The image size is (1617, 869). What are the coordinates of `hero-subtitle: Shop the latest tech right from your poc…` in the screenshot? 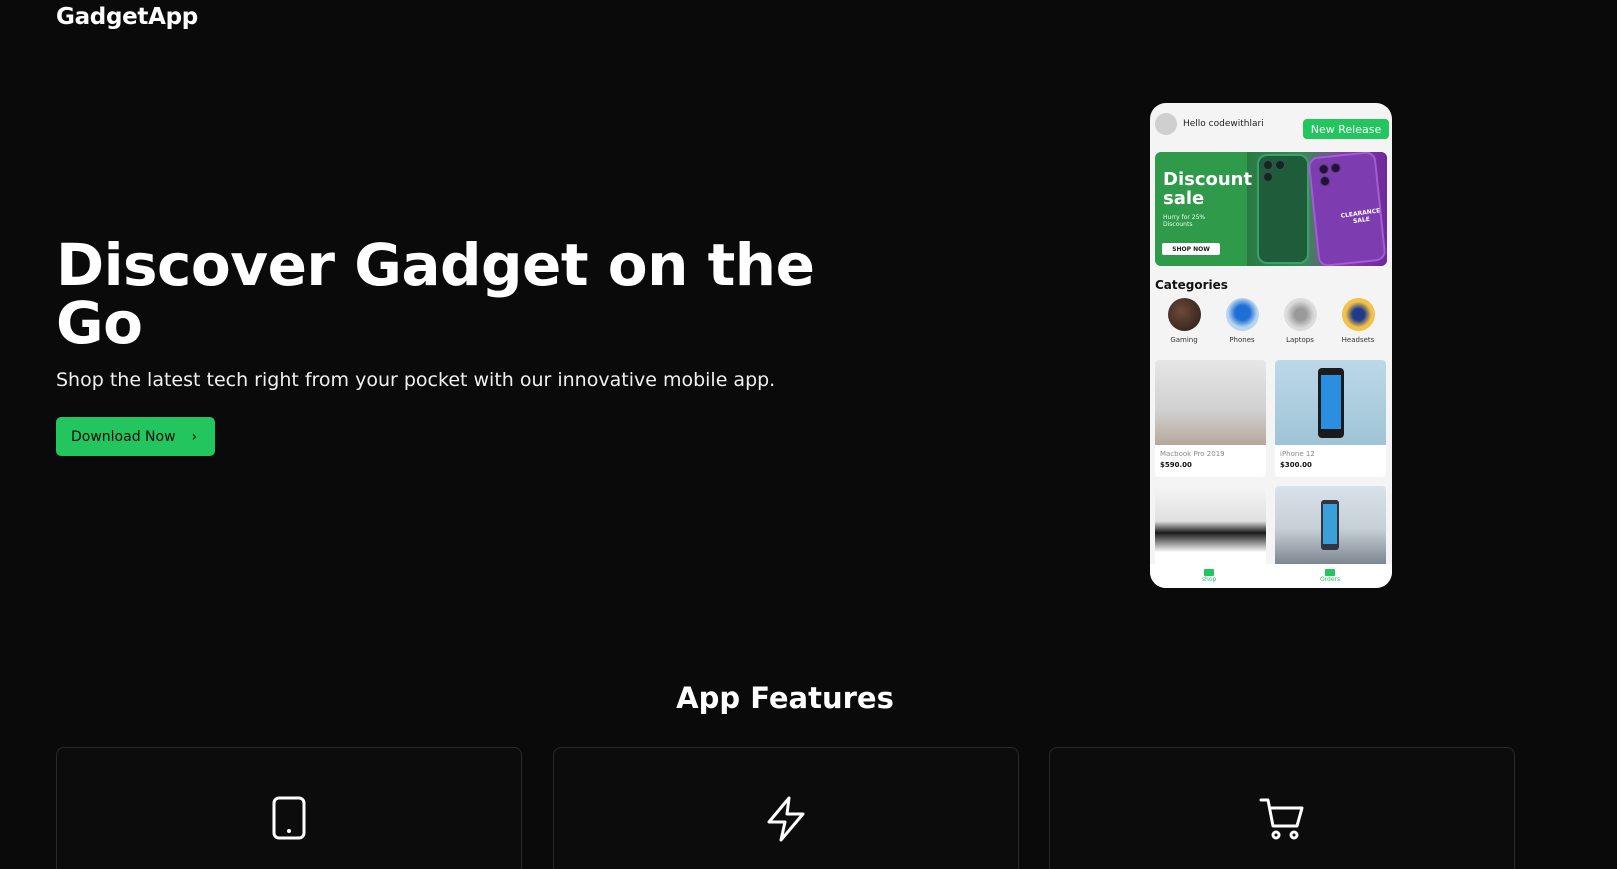 It's located at (416, 380).